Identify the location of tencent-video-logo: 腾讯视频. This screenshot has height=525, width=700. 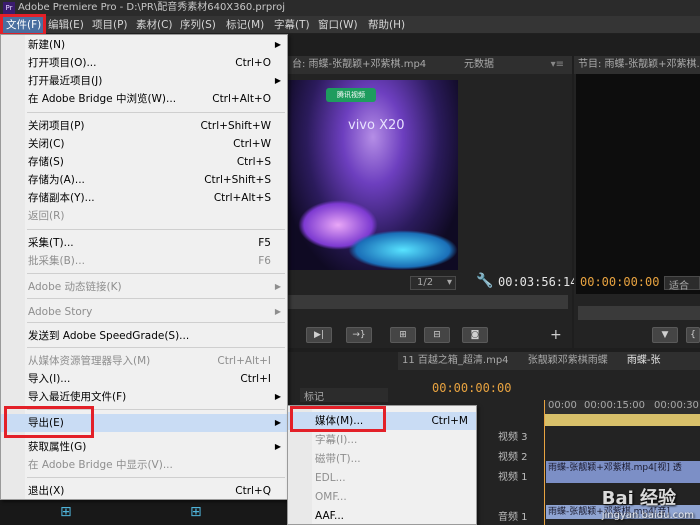
(351, 95).